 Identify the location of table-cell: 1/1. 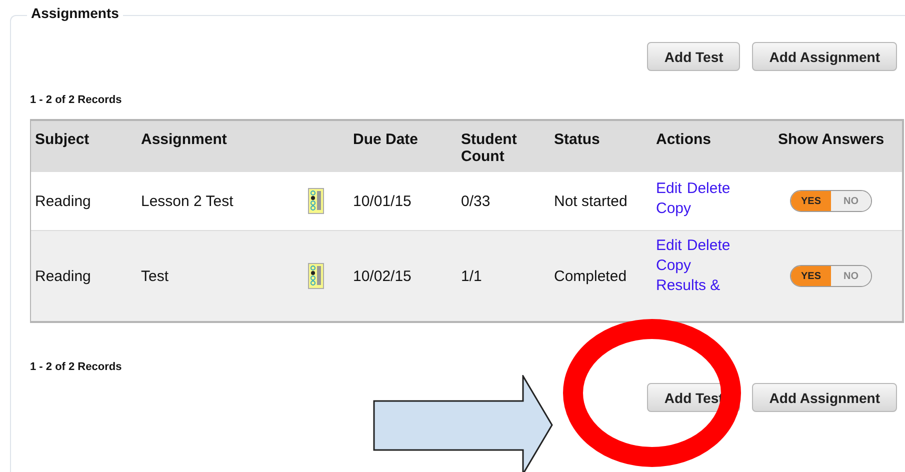
(471, 276).